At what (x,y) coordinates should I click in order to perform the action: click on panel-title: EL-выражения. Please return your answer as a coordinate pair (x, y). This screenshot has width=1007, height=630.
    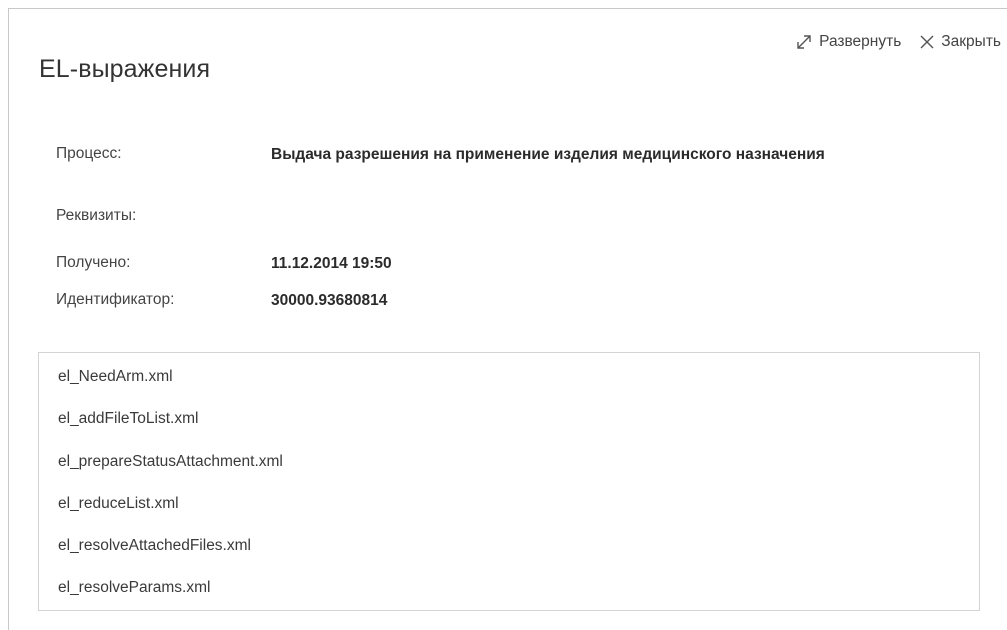
    Looking at the image, I should click on (125, 69).